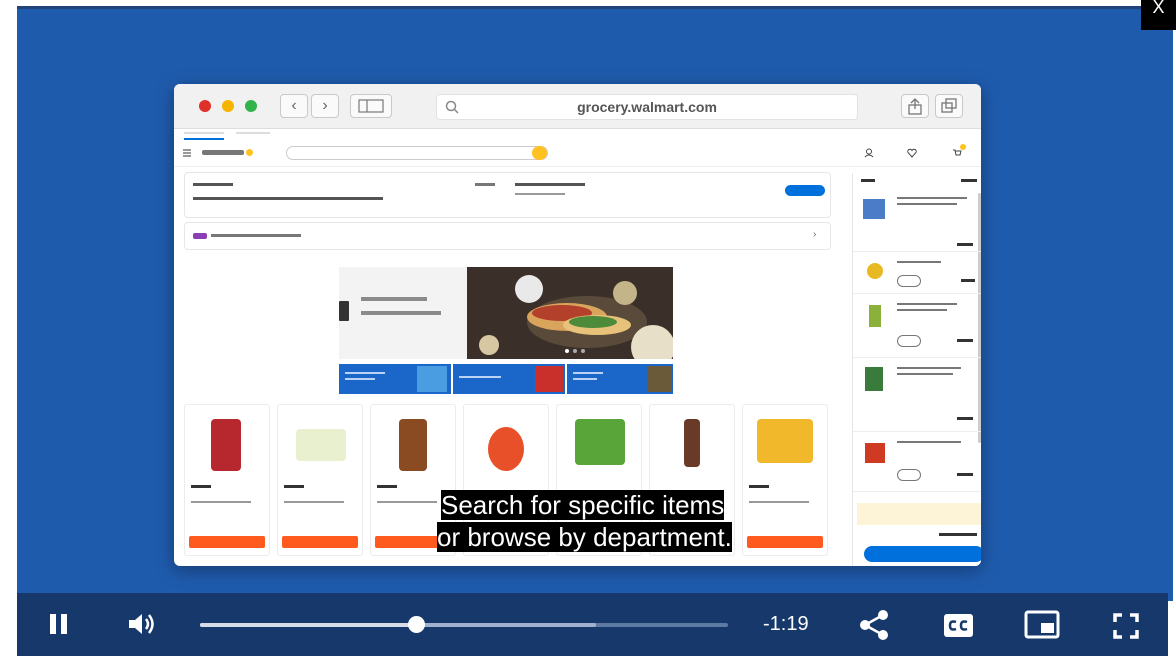 This screenshot has width=1176, height=659. Describe the element at coordinates (59, 624) in the screenshot. I see `pause-icon` at that location.